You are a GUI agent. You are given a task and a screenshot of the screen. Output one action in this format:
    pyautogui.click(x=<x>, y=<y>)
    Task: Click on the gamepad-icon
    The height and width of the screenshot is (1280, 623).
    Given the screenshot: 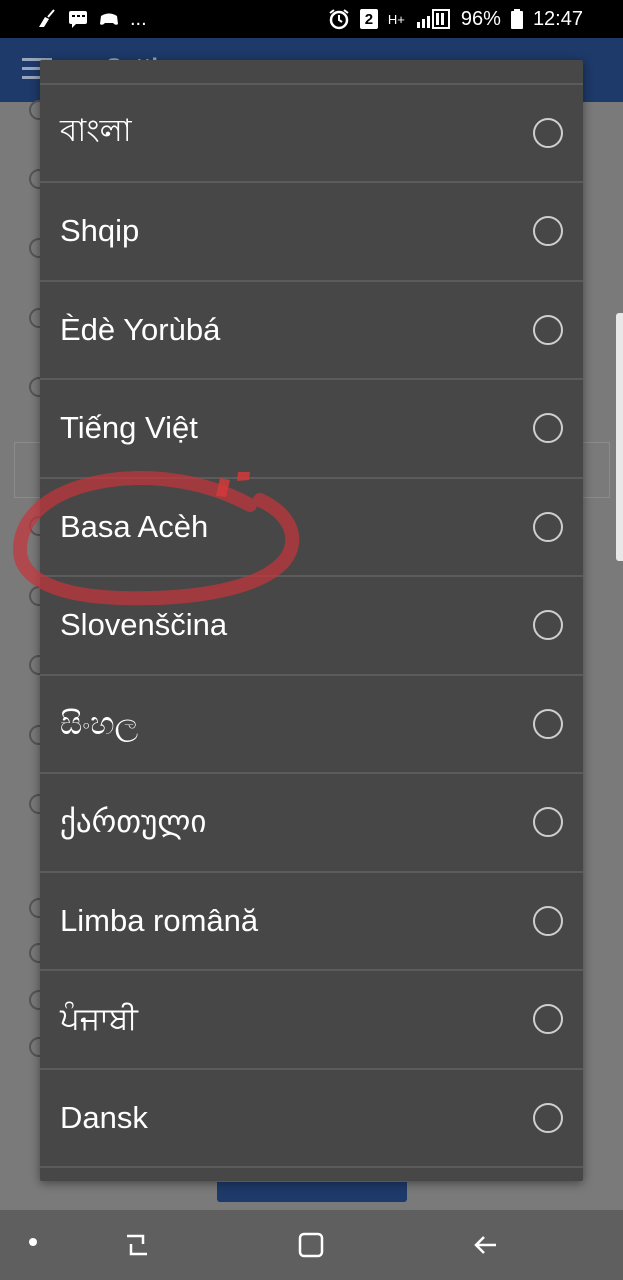 What is the action you would take?
    pyautogui.click(x=109, y=19)
    